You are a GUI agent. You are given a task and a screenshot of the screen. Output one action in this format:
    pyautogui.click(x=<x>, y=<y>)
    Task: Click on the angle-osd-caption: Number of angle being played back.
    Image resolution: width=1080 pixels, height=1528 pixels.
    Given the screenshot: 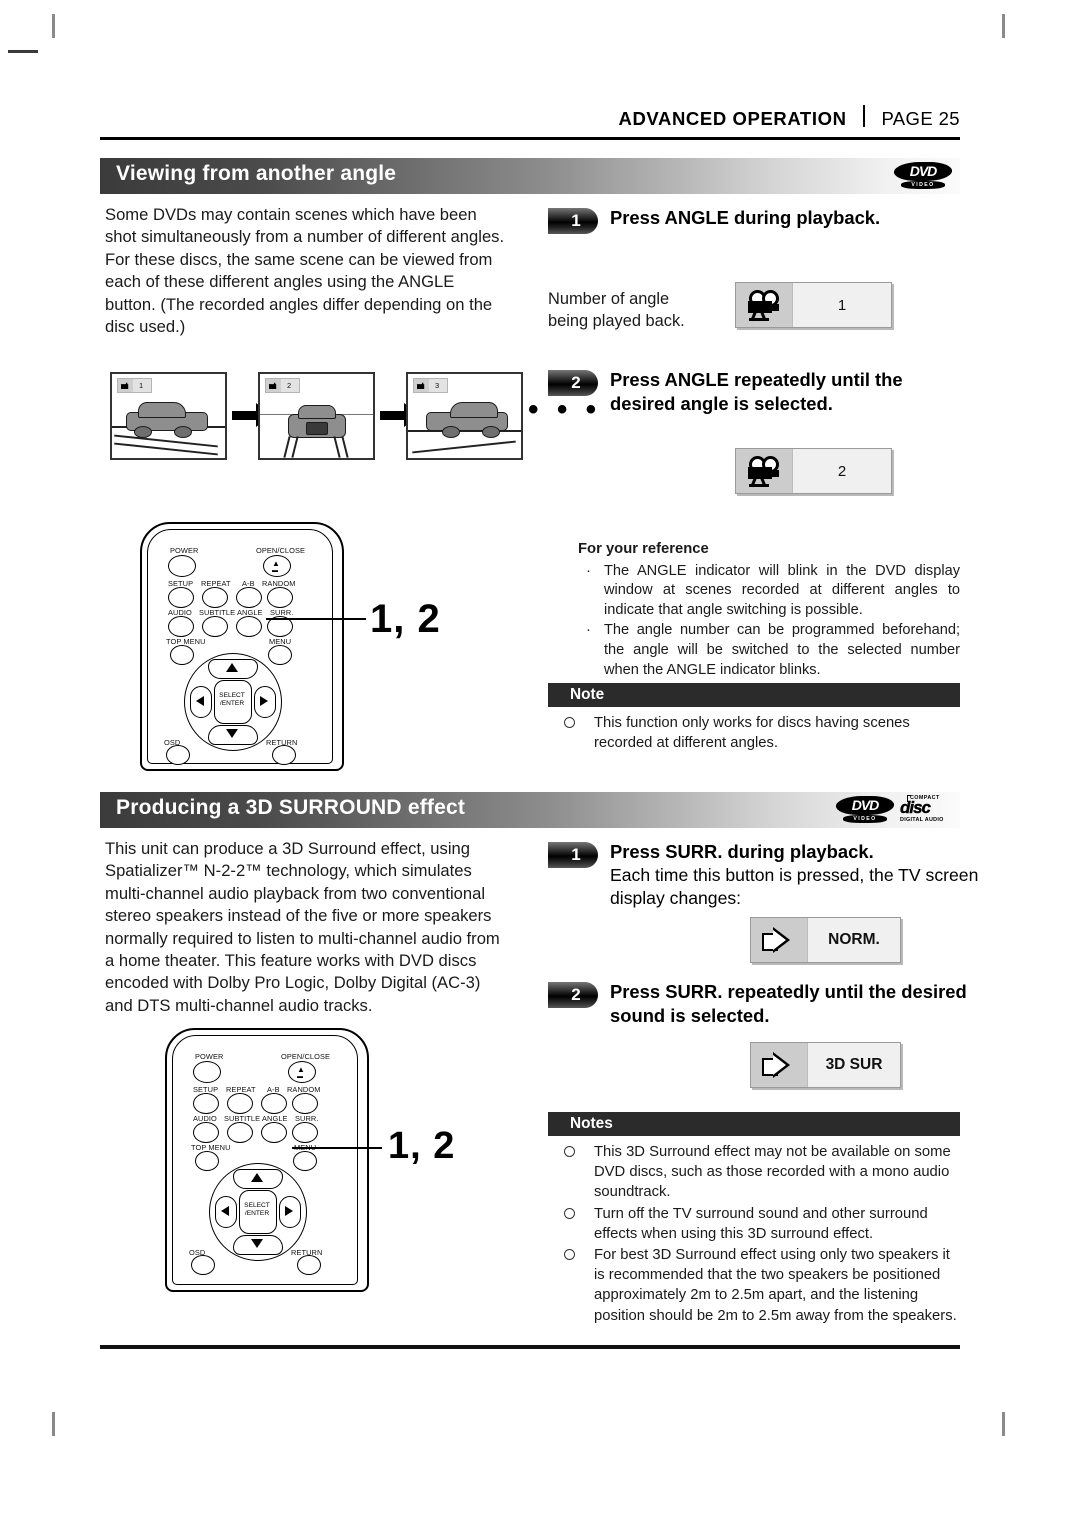 What is the action you would take?
    pyautogui.click(x=638, y=310)
    